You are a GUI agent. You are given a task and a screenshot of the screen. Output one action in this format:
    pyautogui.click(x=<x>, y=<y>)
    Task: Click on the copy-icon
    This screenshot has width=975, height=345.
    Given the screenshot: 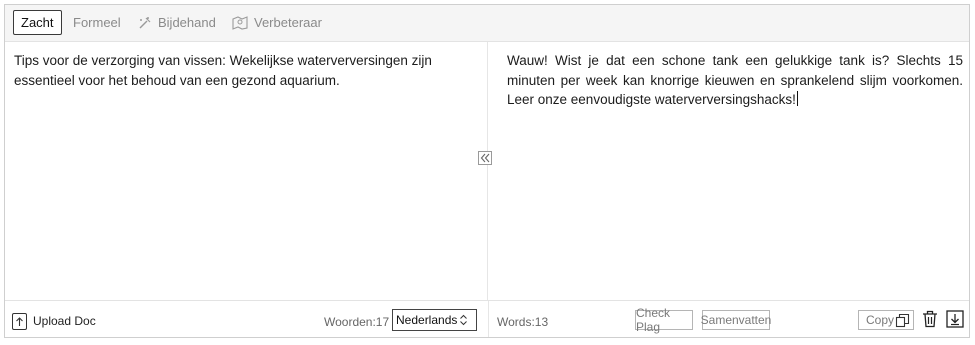 What is the action you would take?
    pyautogui.click(x=902, y=320)
    